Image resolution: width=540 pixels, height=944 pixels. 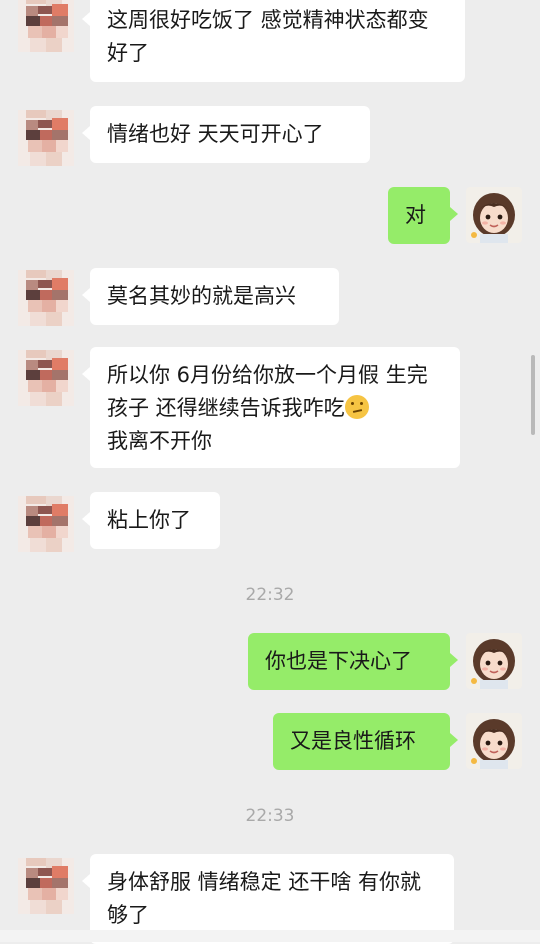 I want to click on incoming-message-bubble: 粘上你了, so click(x=151, y=520).